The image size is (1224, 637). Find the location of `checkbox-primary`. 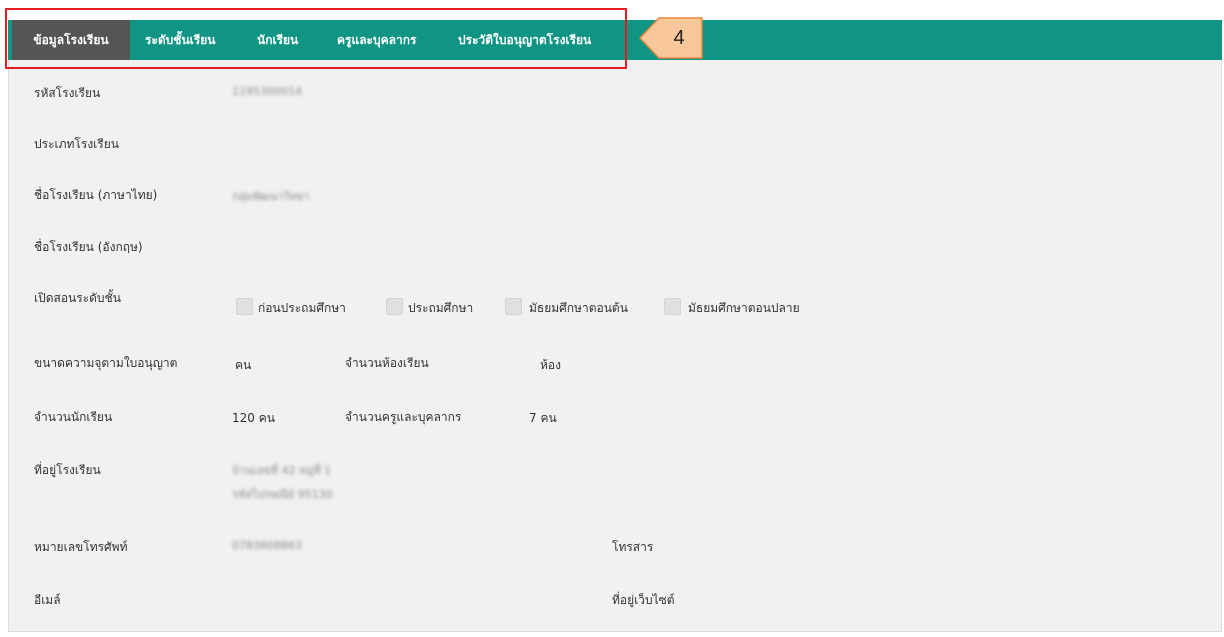

checkbox-primary is located at coordinates (394, 306).